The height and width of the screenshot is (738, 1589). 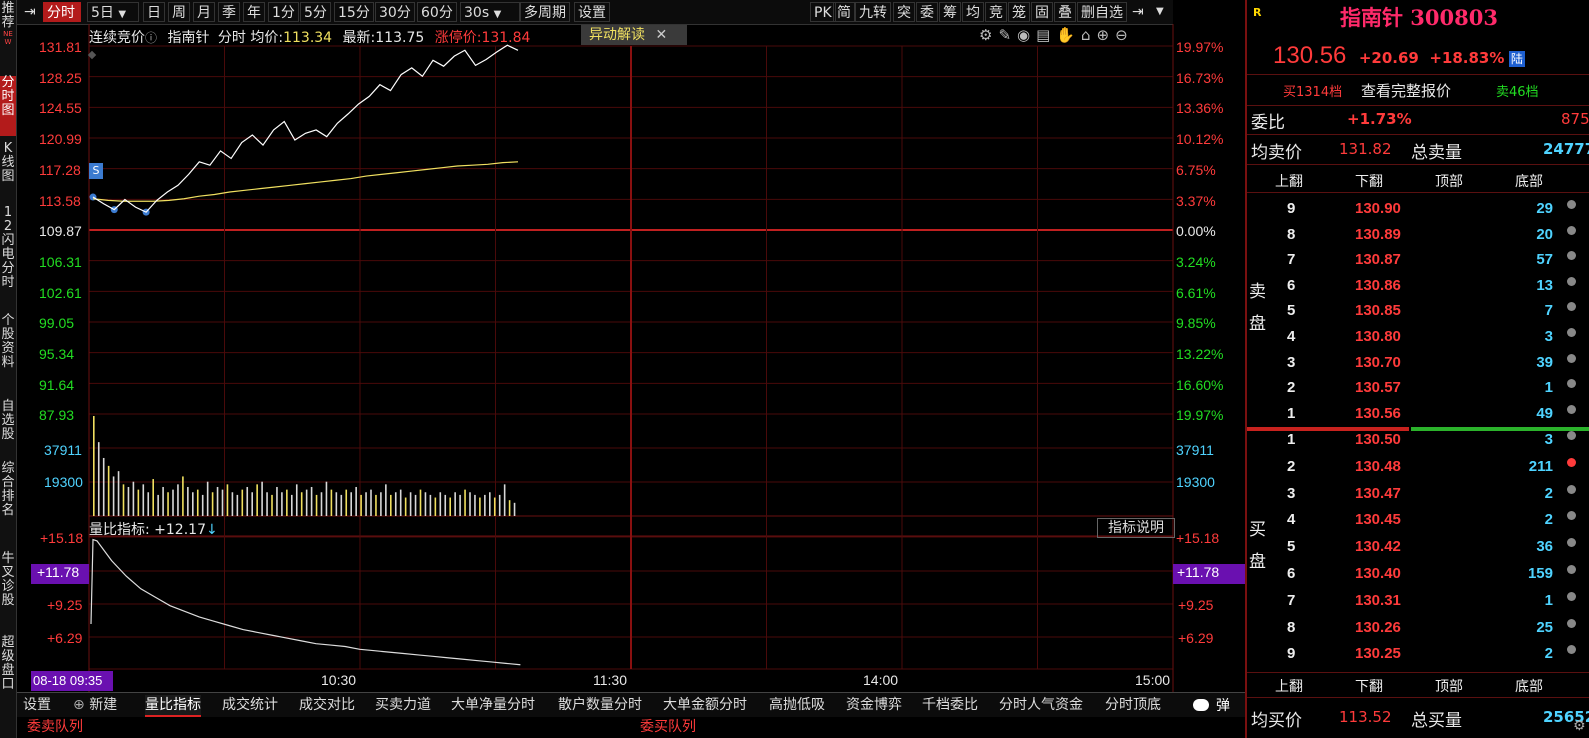 What do you see at coordinates (1201, 705) in the screenshot?
I see `popup-toggle` at bounding box center [1201, 705].